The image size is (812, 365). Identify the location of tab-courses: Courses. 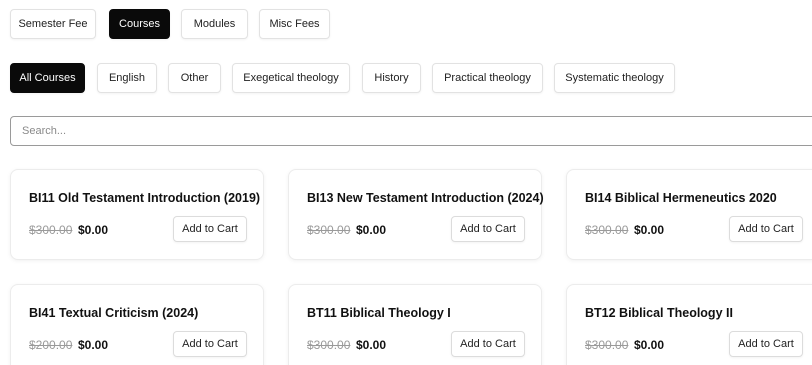
(139, 24).